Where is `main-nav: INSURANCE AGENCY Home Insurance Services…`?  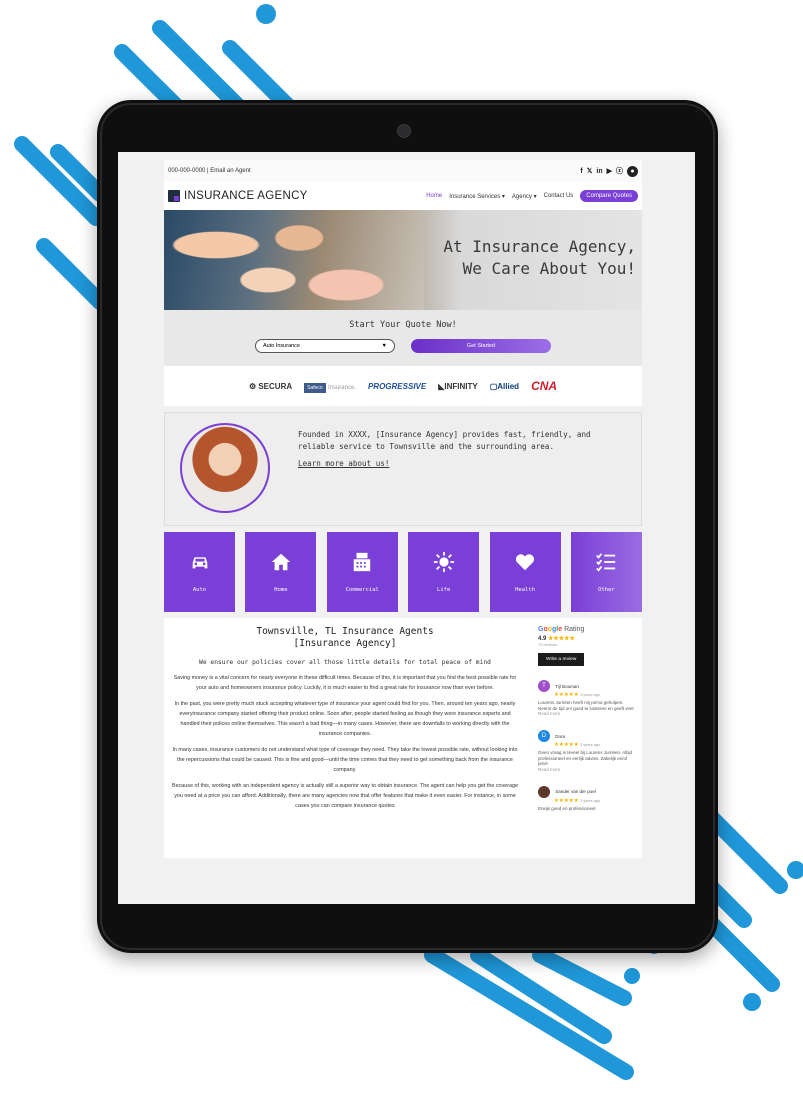 main-nav: INSURANCE AGENCY Home Insurance Services… is located at coordinates (403, 196).